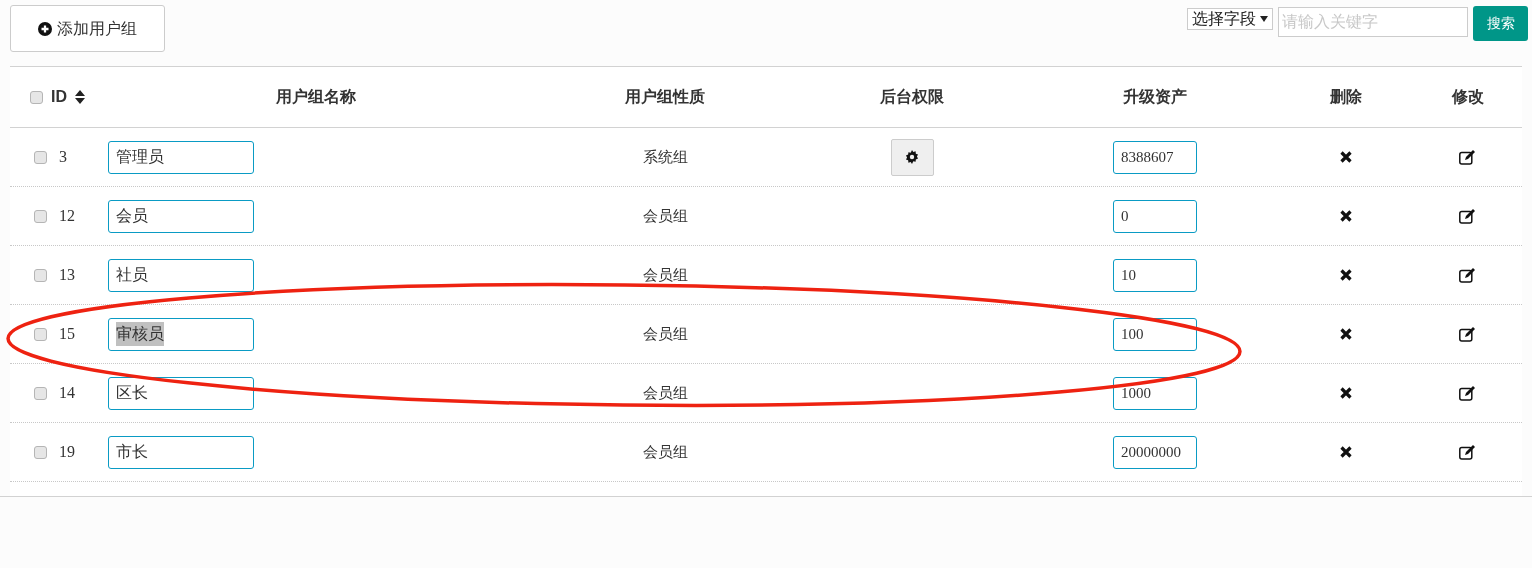 This screenshot has height=568, width=1532. I want to click on assets-field: 100, so click(1155, 334).